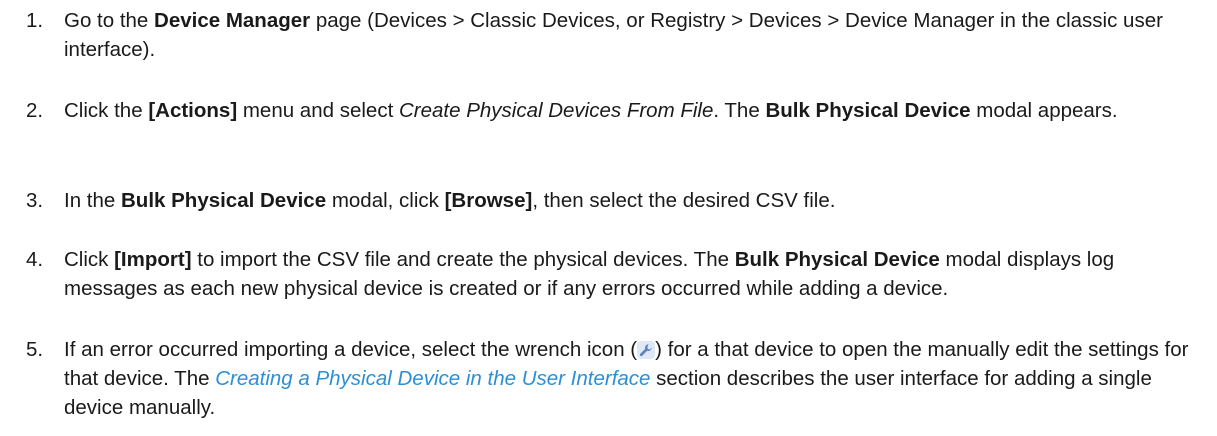 This screenshot has width=1217, height=436. I want to click on text: . The, so click(739, 110).